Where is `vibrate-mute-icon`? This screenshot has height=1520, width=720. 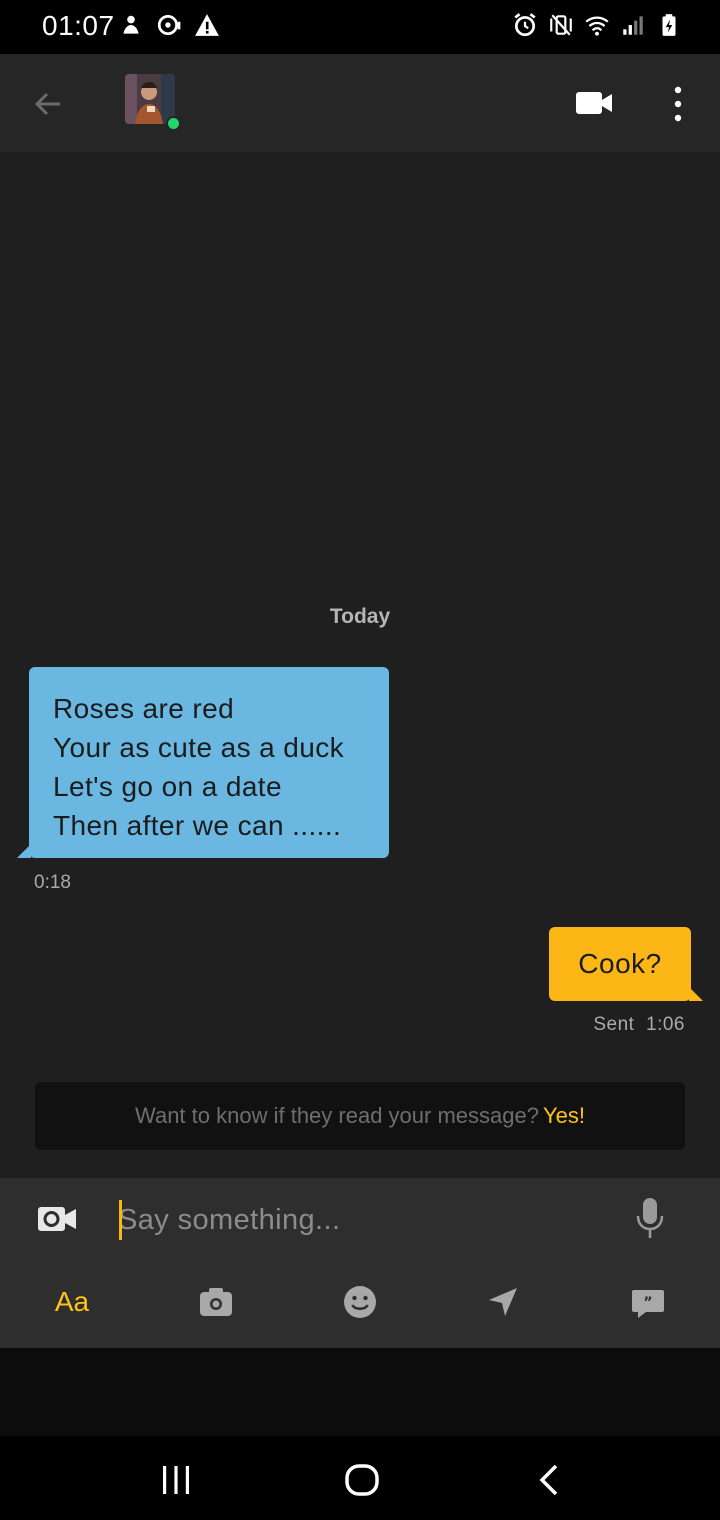
vibrate-mute-icon is located at coordinates (561, 25).